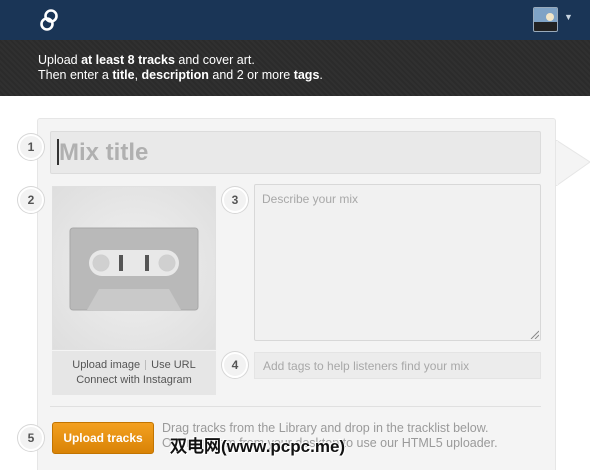 This screenshot has height=470, width=590. Describe the element at coordinates (258, 446) in the screenshot. I see `watermark-text: 双电网(www.pcpc.me)` at that location.